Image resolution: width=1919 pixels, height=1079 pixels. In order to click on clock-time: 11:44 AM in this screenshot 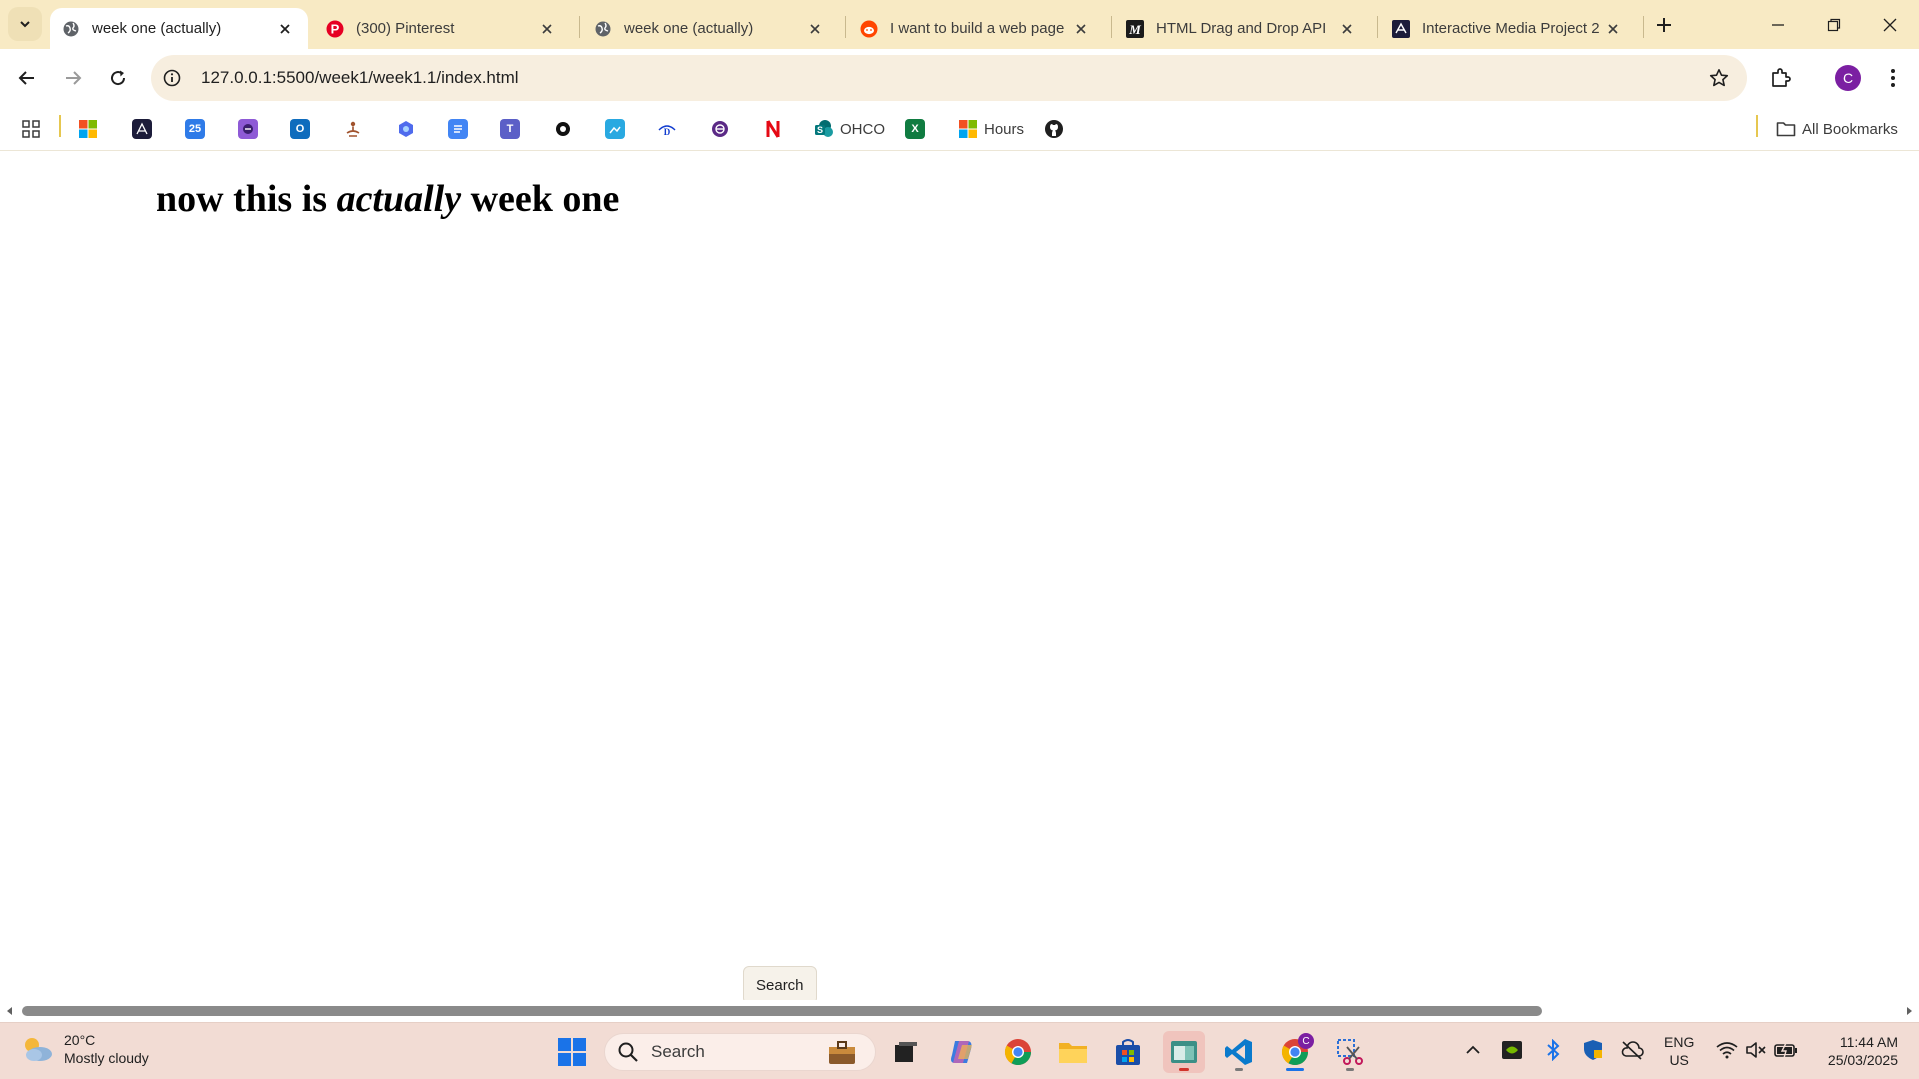, I will do `click(1868, 1042)`.